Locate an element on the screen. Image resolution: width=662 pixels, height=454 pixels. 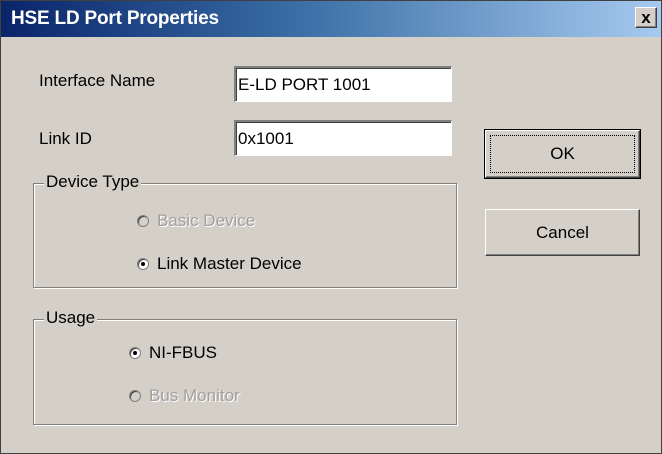
bus-monitor-label: Bus Monitor is located at coordinates (194, 395).